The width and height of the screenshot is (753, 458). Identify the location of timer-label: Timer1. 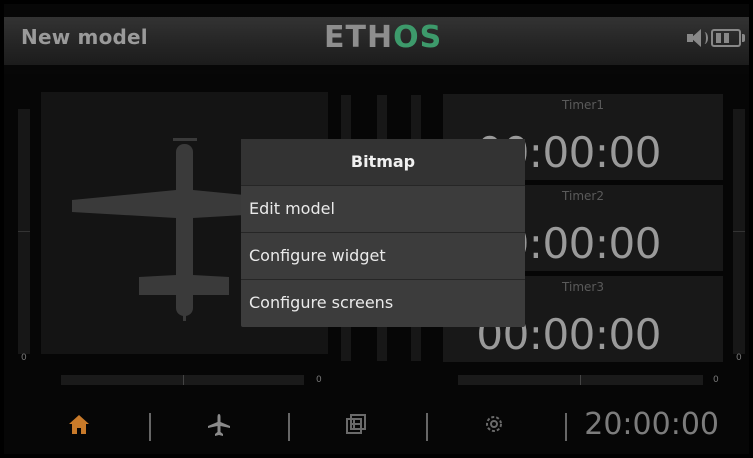
(583, 105).